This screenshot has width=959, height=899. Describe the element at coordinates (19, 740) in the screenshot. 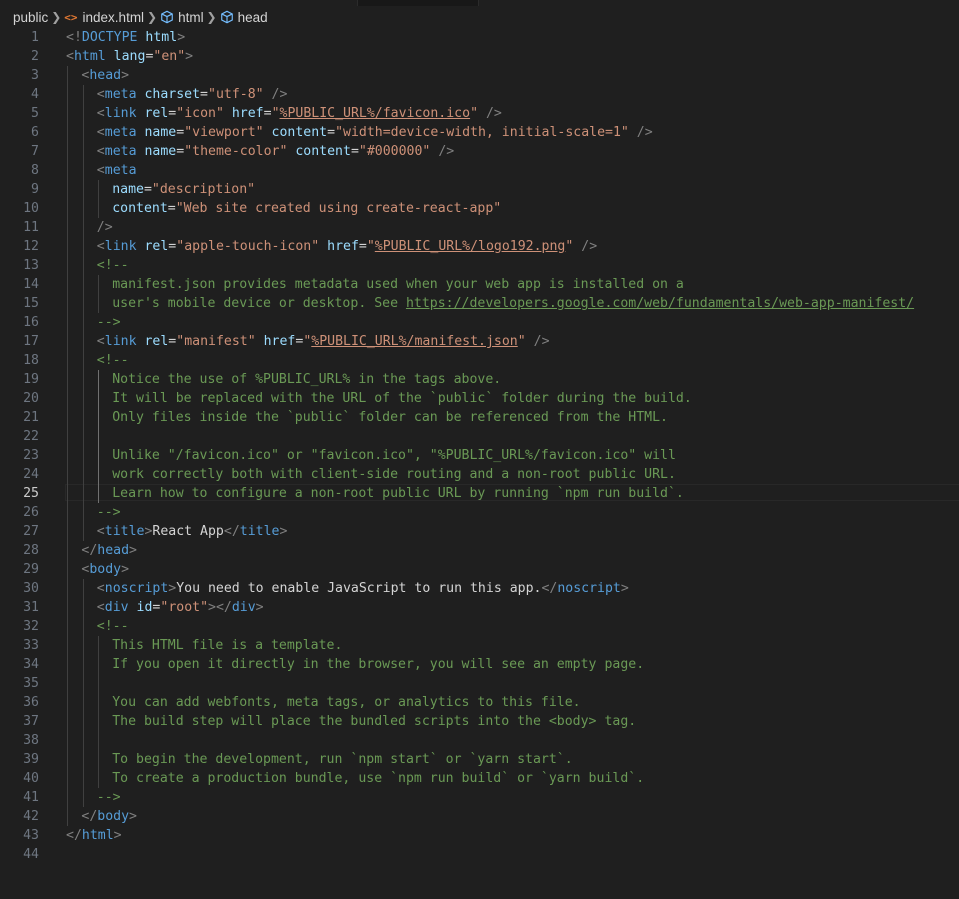

I see `line-number: 38` at that location.